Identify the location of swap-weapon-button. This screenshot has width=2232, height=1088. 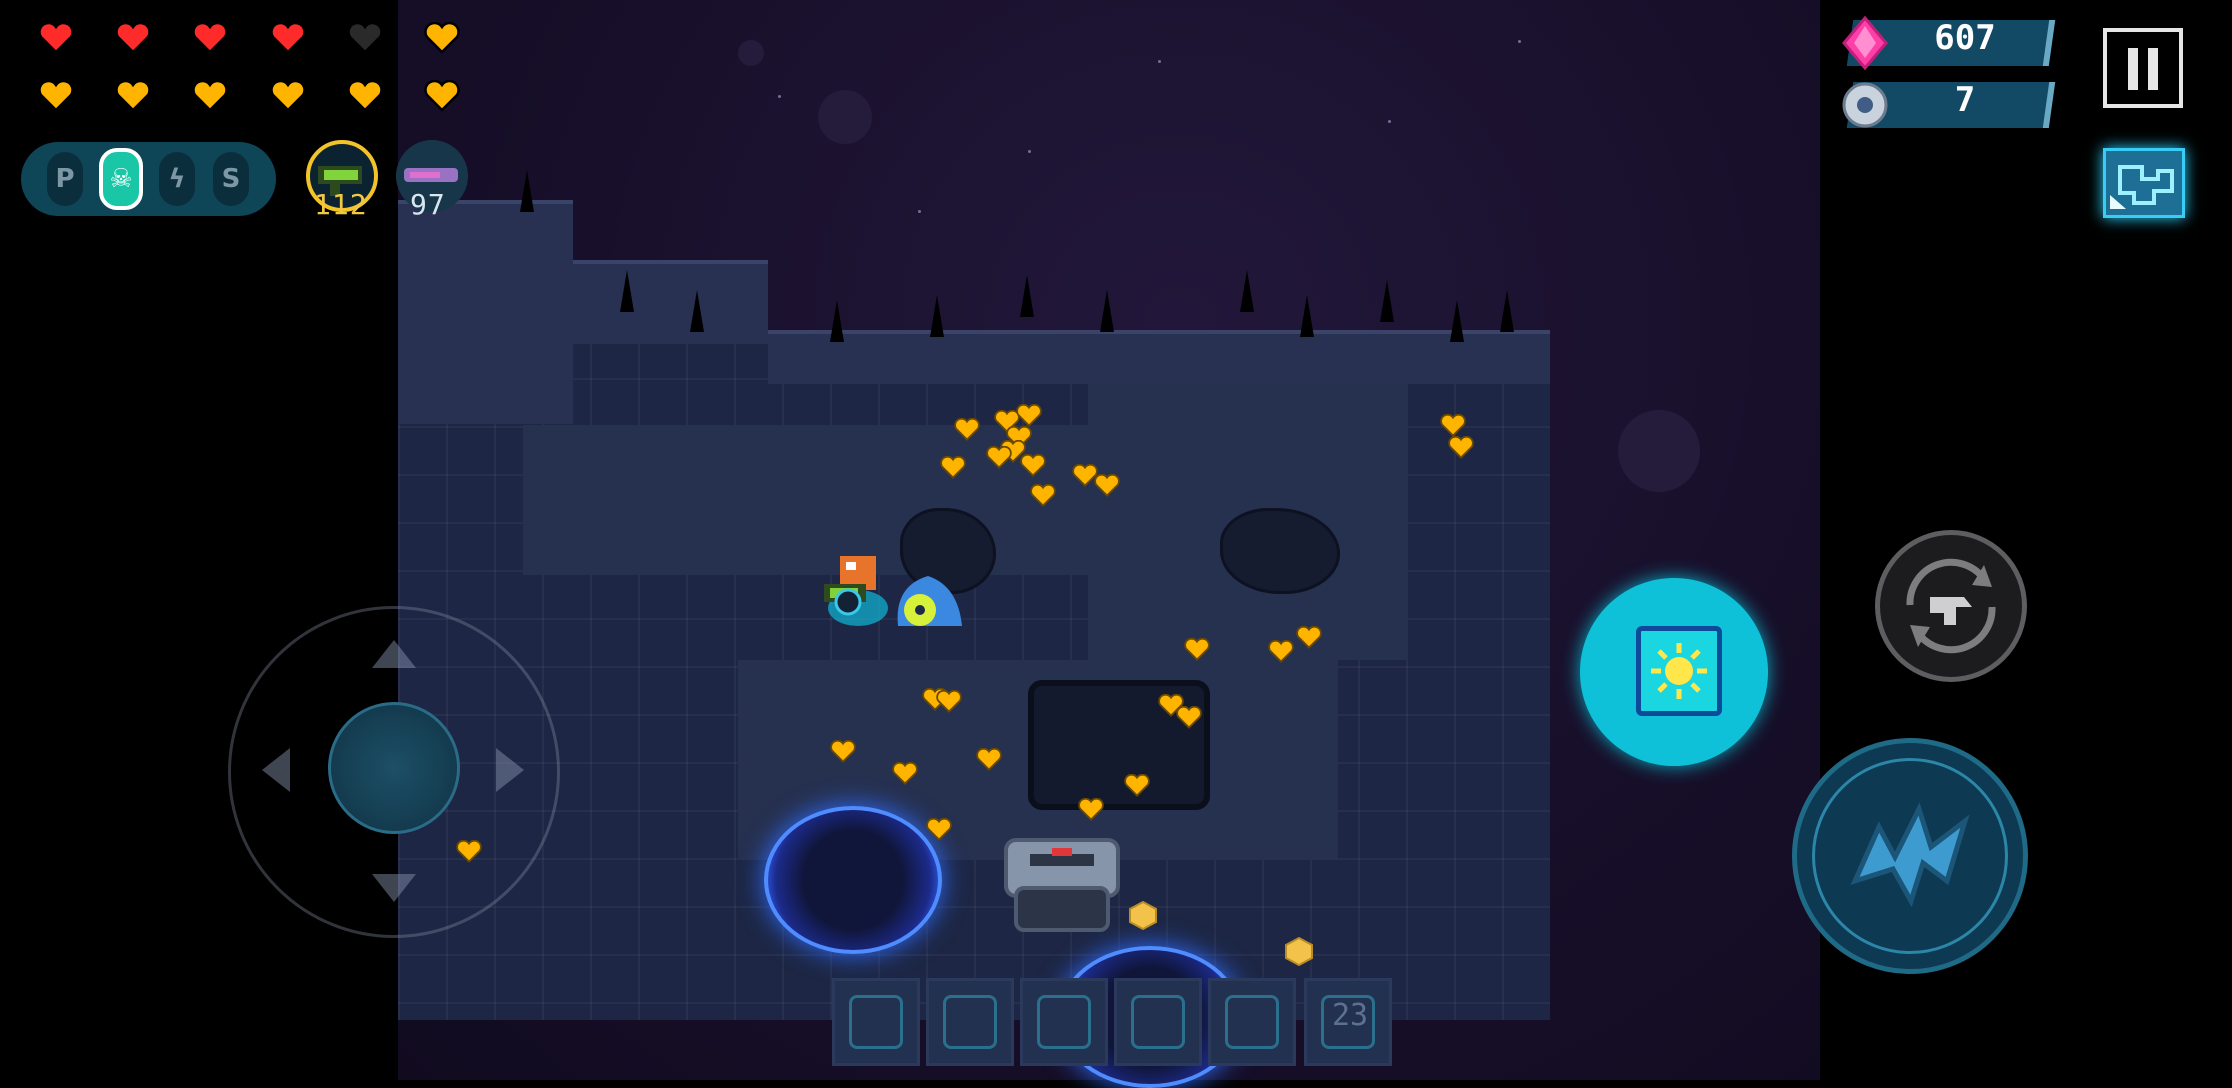
(1951, 606).